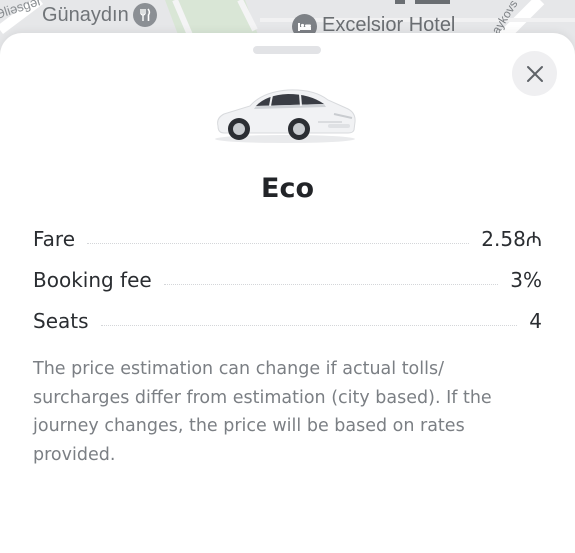  I want to click on detail-value: 4, so click(535, 320).